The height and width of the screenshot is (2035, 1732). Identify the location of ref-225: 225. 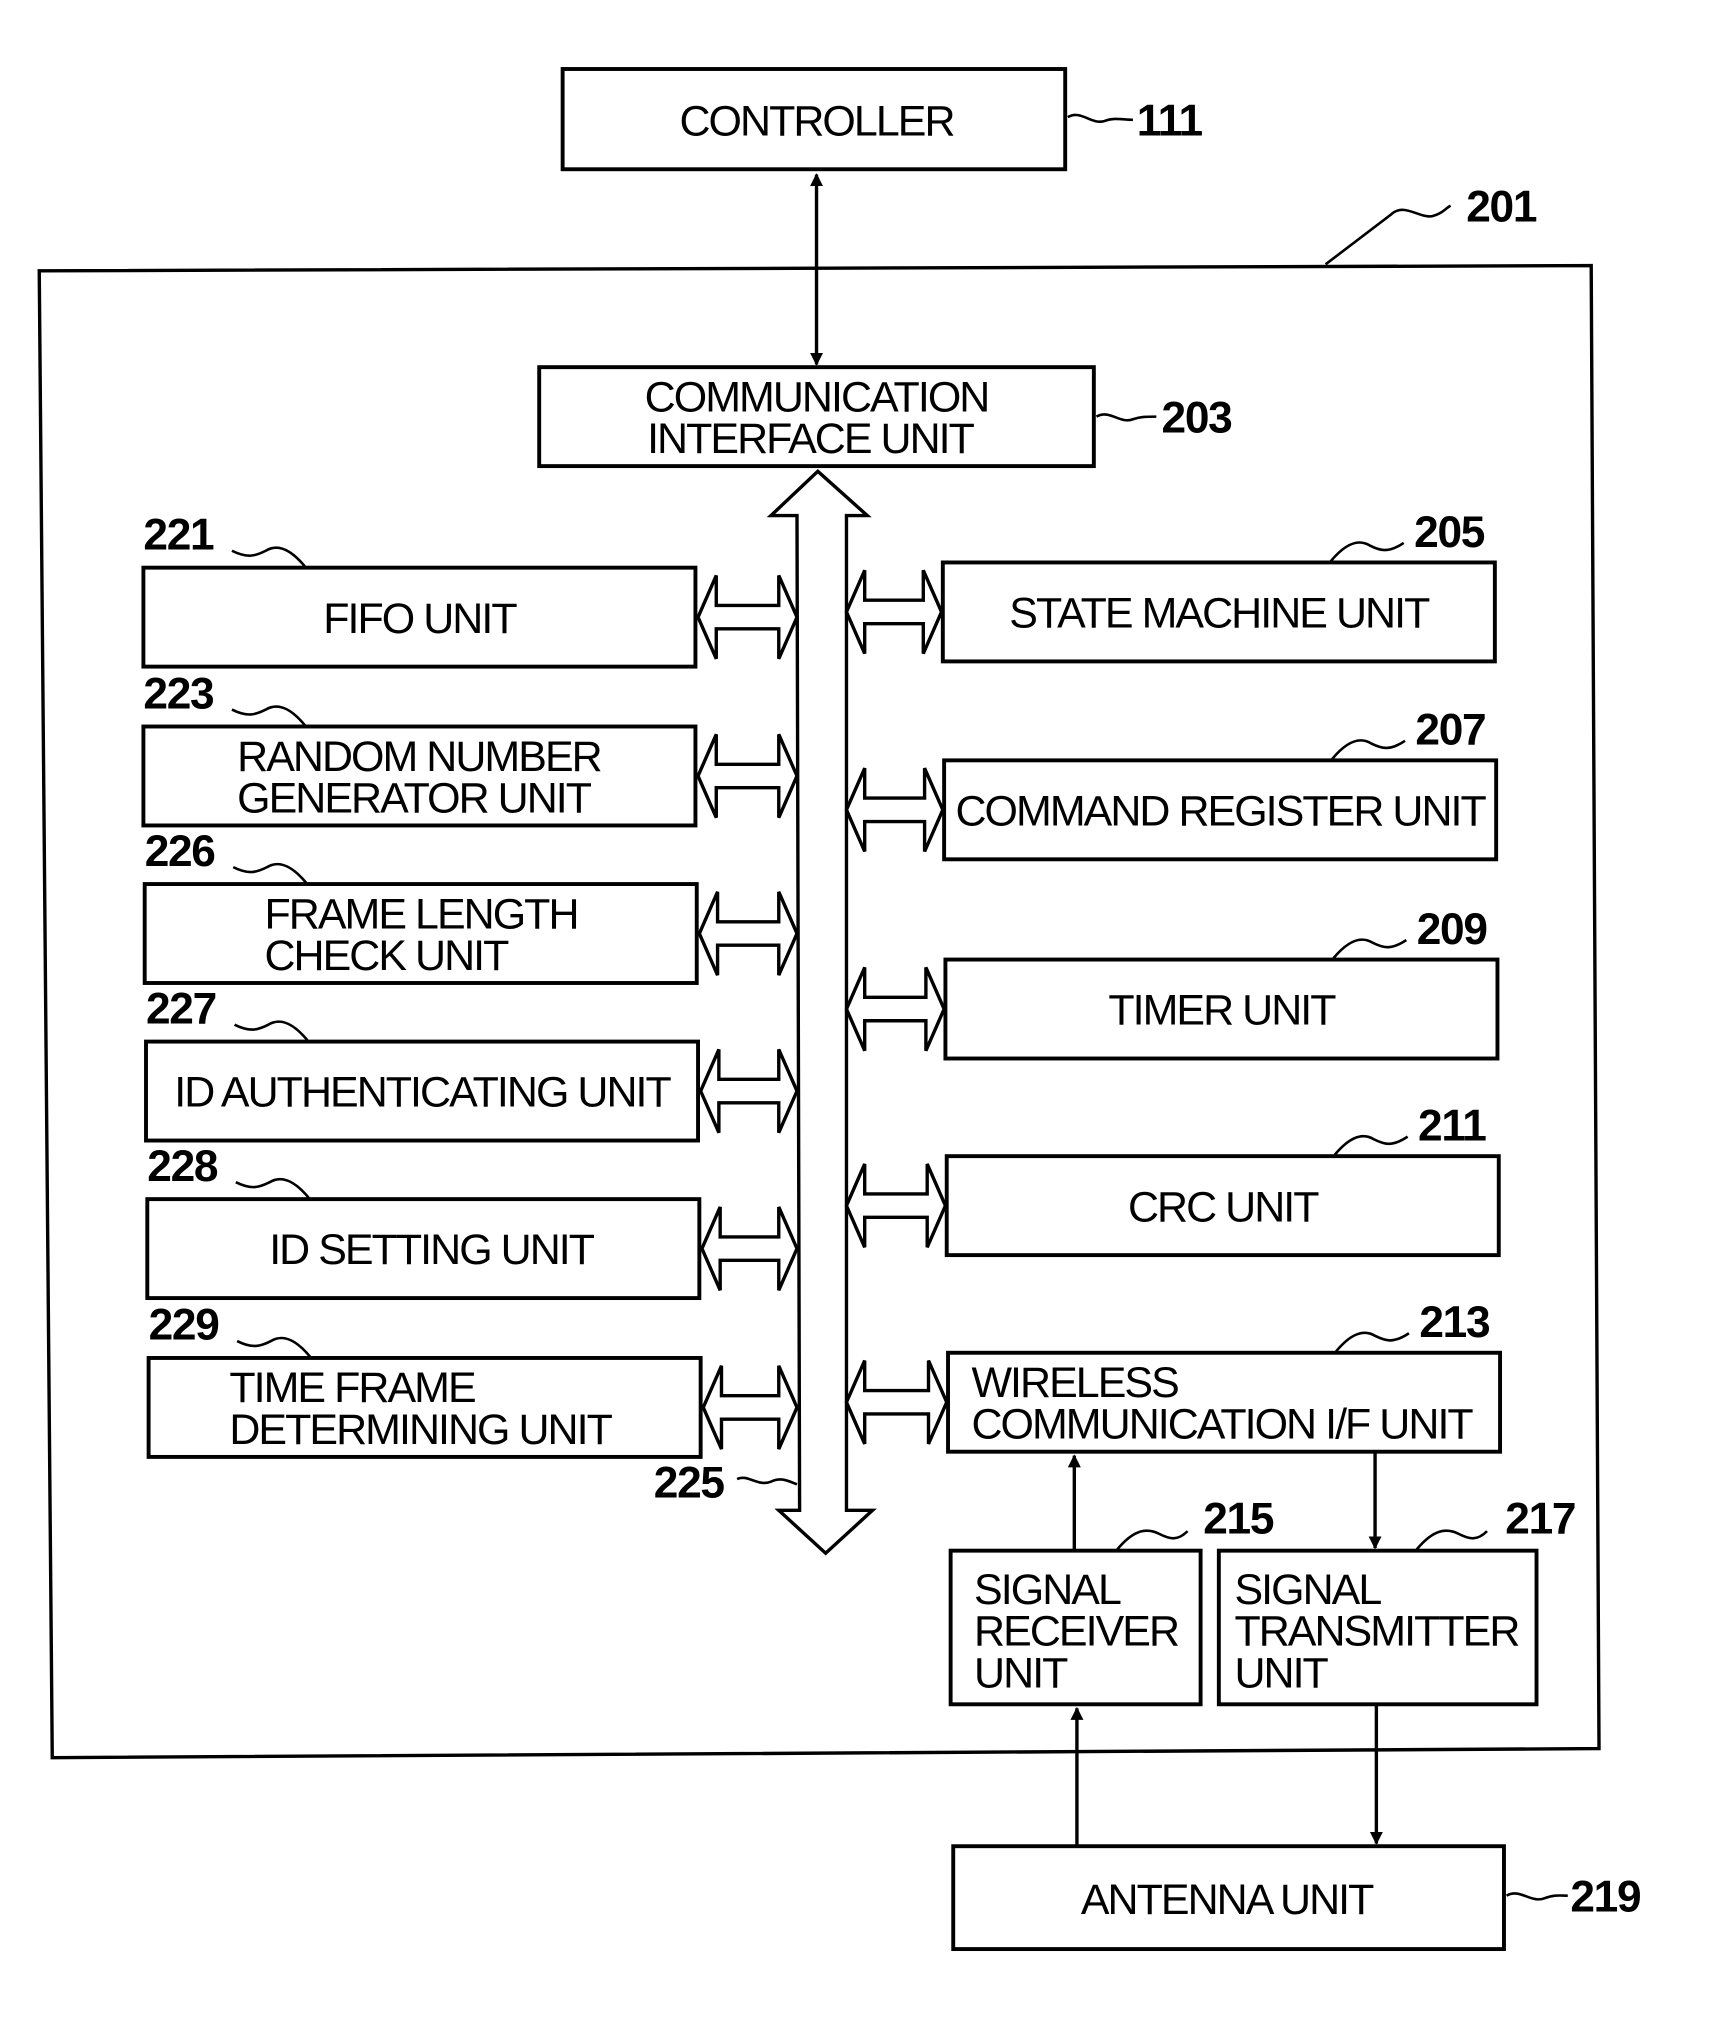
(689, 1482).